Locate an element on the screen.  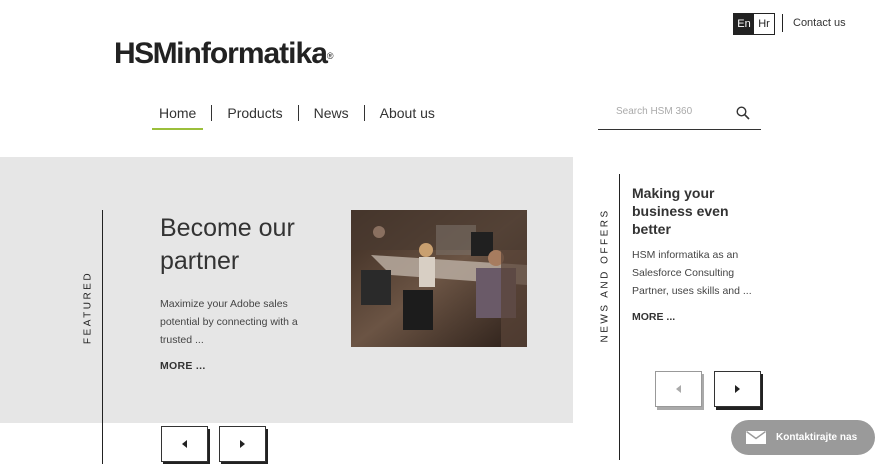
logo-bold: HSM is located at coordinates (146, 53).